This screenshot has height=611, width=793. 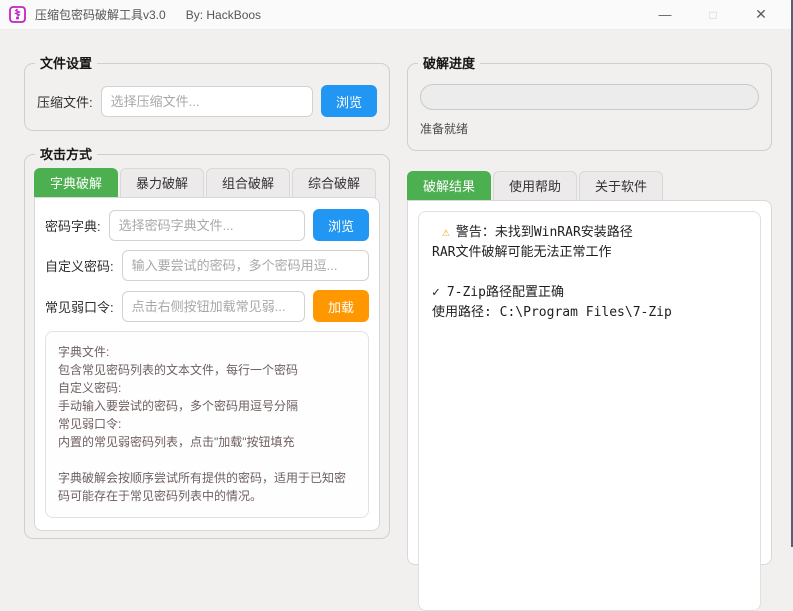 What do you see at coordinates (245, 265) in the screenshot?
I see `custom-password-input` at bounding box center [245, 265].